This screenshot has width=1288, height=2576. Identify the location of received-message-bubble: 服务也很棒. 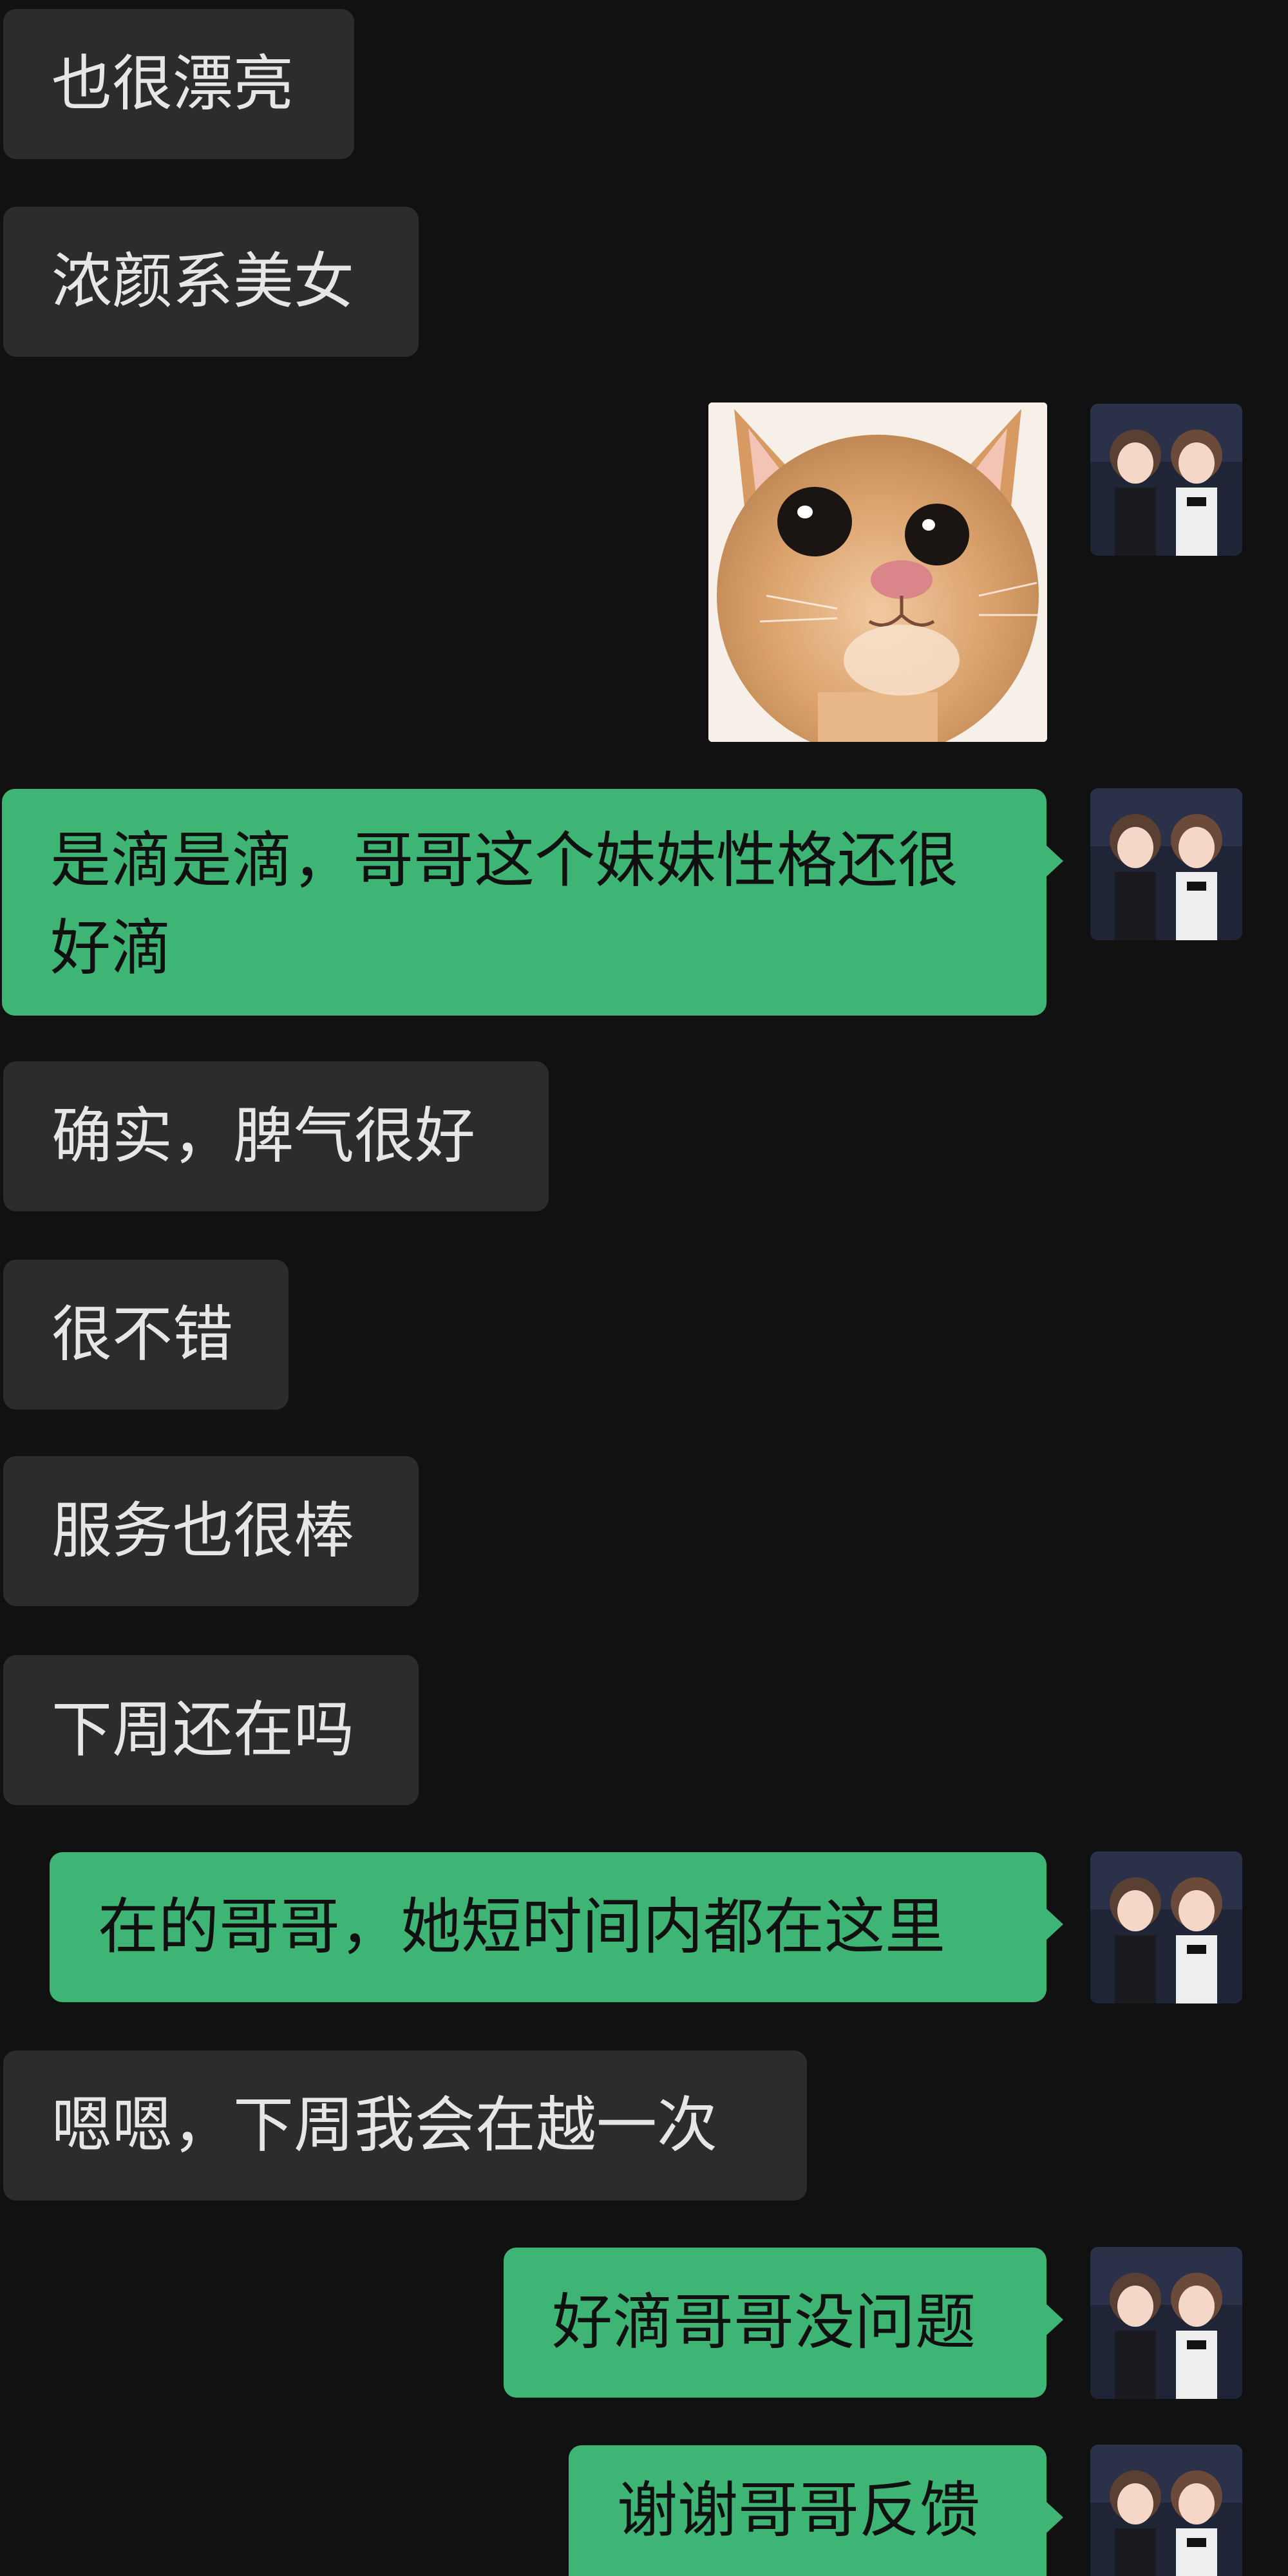
(211, 1531).